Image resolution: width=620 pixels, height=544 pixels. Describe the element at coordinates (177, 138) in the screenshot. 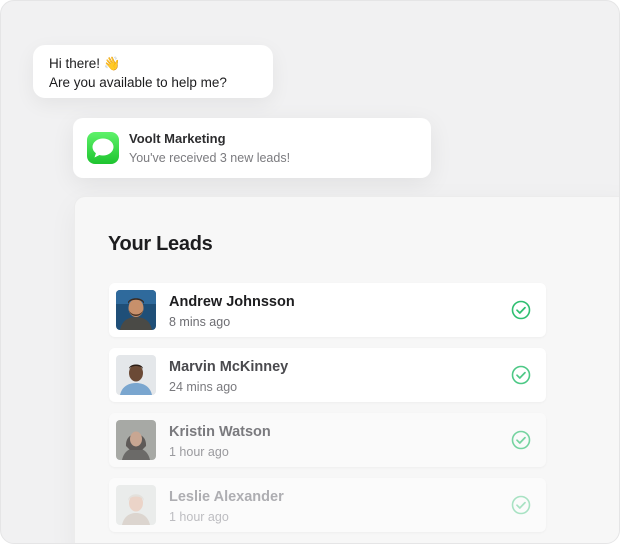

I see `notification-title: Voolt Marketing` at that location.